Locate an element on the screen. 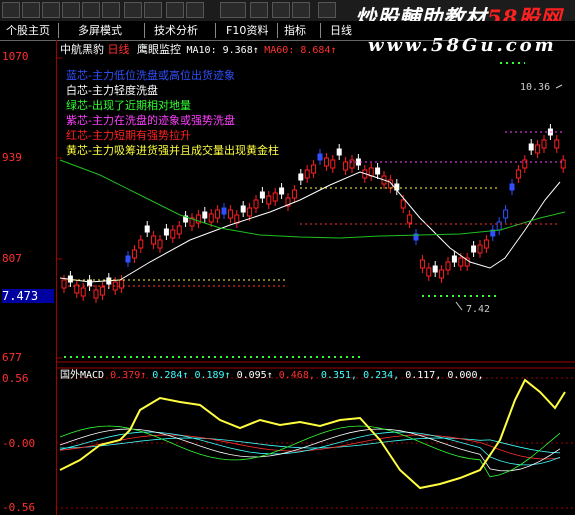 This screenshot has height=515, width=575. high-annotation: 10.36 is located at coordinates (535, 87).